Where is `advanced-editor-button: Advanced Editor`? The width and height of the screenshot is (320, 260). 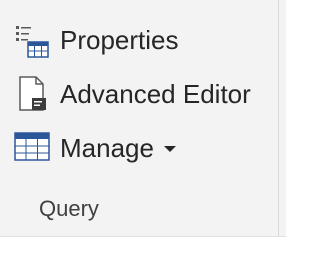
advanced-editor-button: Advanced Editor is located at coordinates (143, 94).